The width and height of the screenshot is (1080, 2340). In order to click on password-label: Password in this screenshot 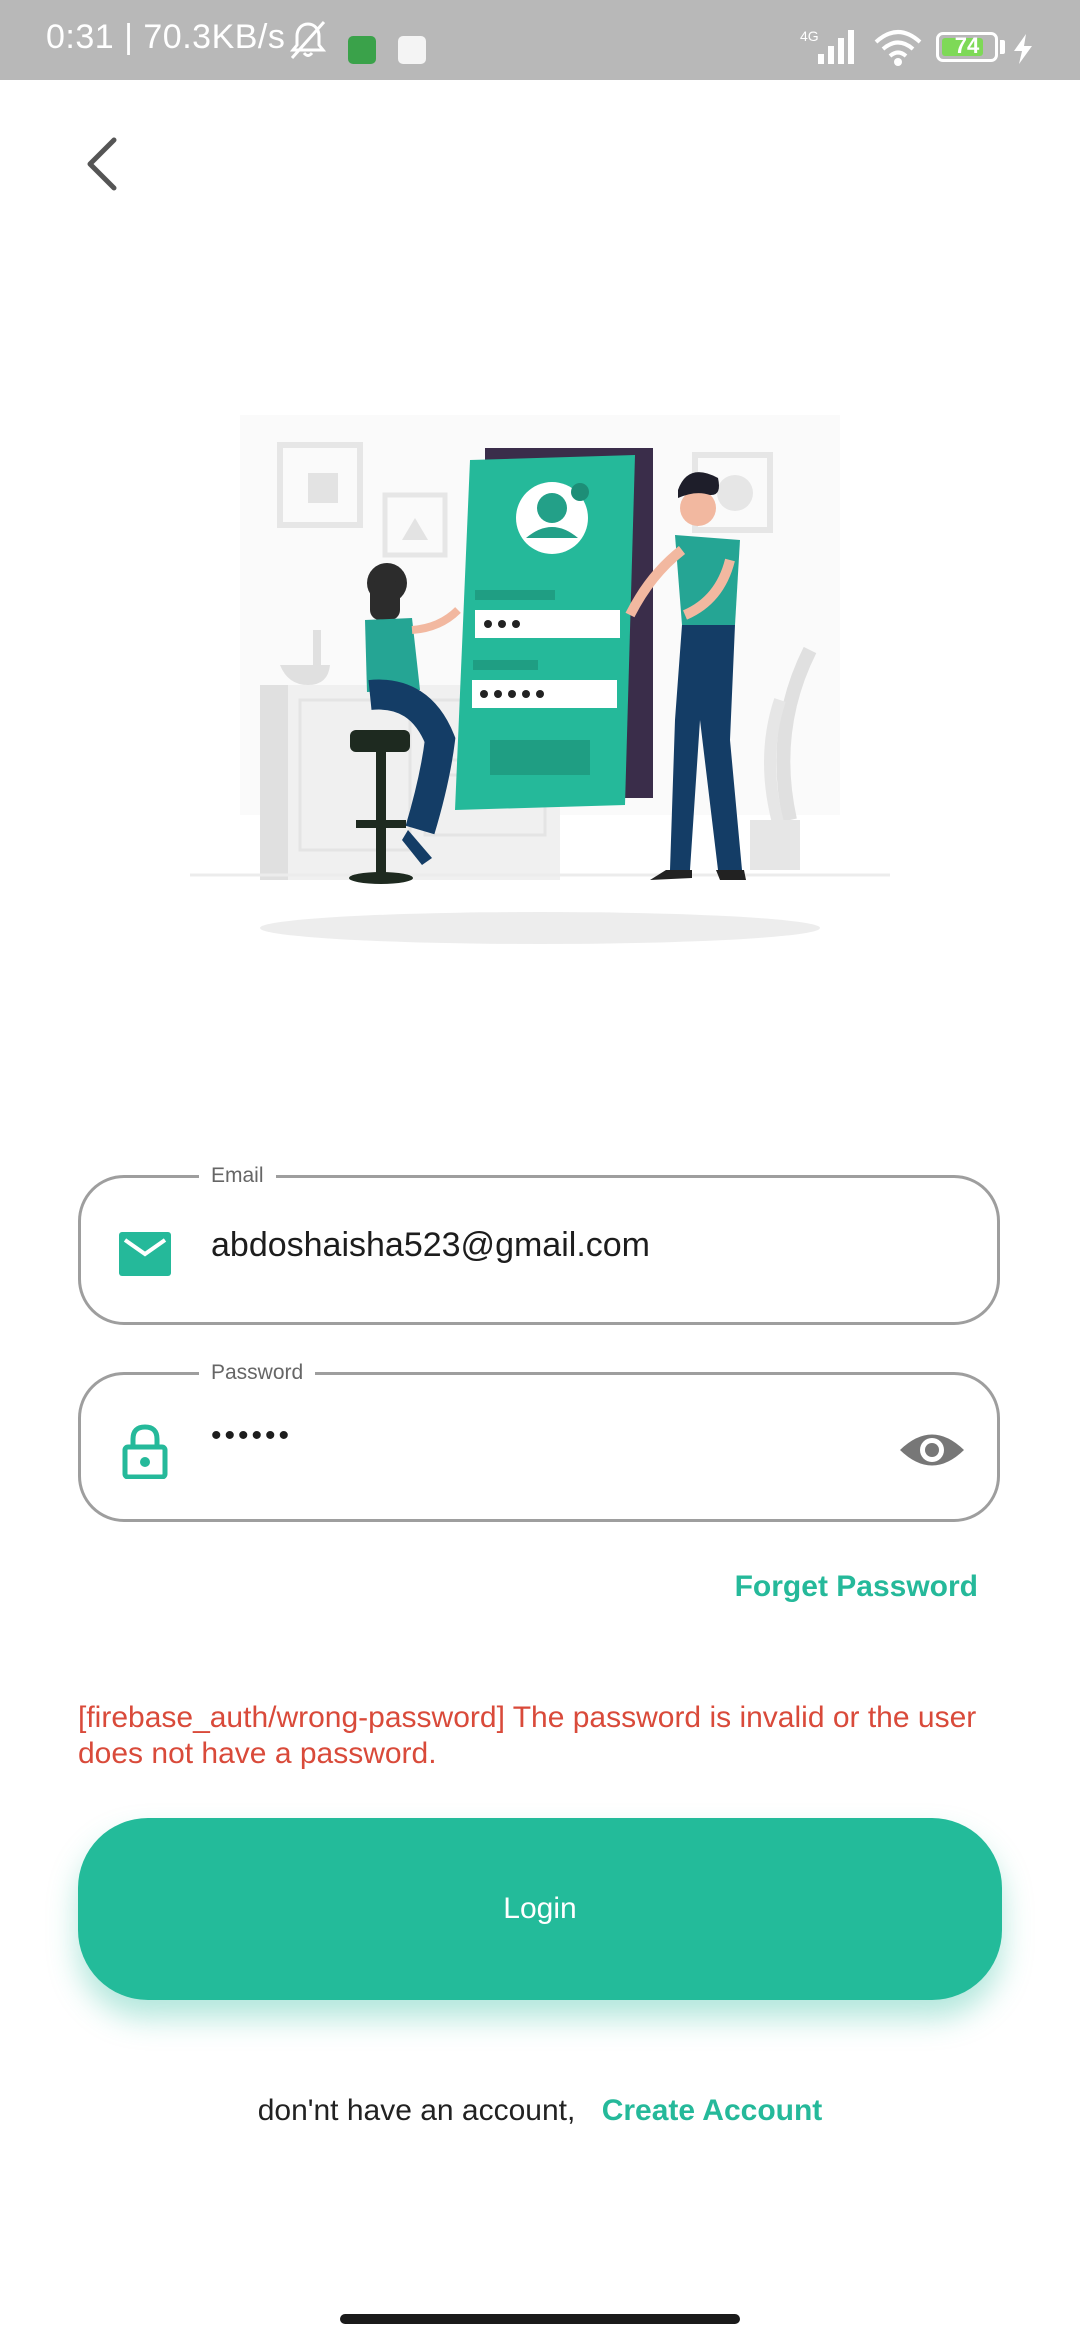, I will do `click(257, 1373)`.